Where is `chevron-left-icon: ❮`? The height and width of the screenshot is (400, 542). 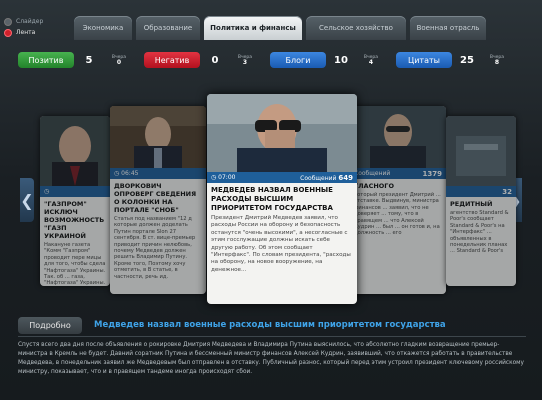
chevron-left-icon: ❮ is located at coordinates (27, 200).